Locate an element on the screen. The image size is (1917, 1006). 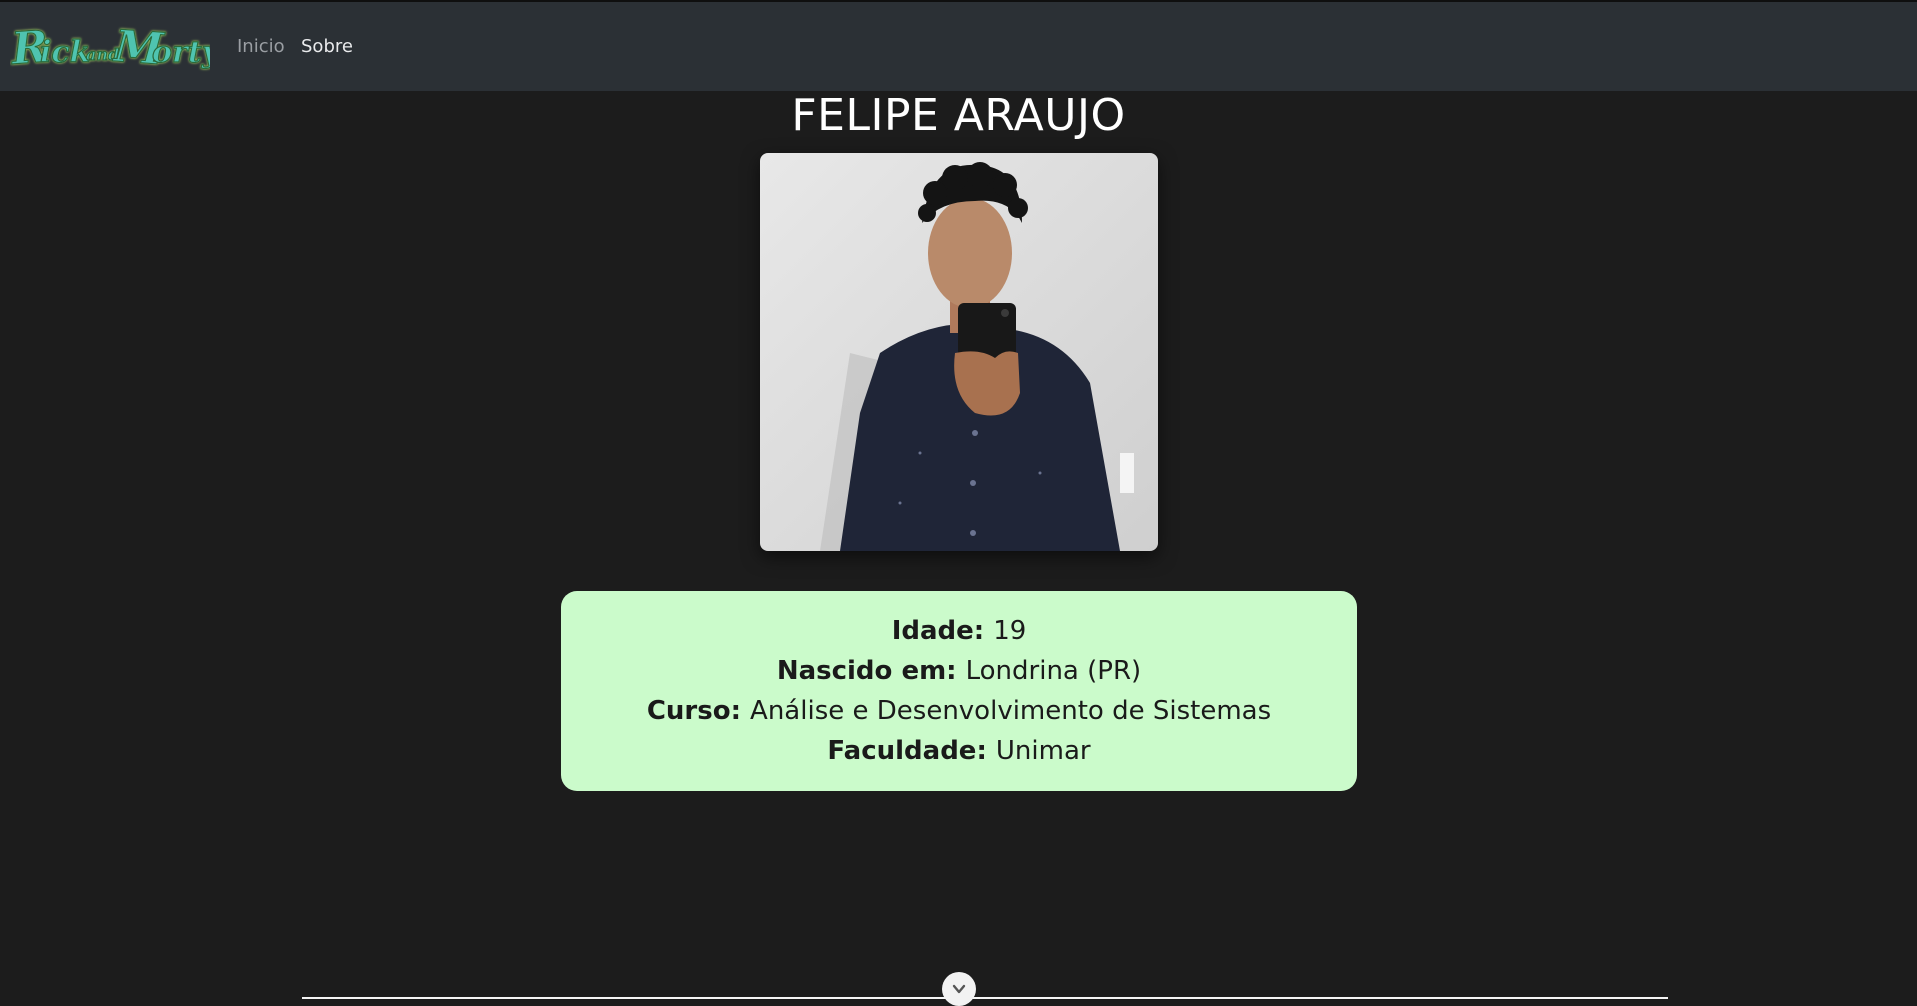
detail-birthplace: Nascido em: Londrina (PR) is located at coordinates (959, 671).